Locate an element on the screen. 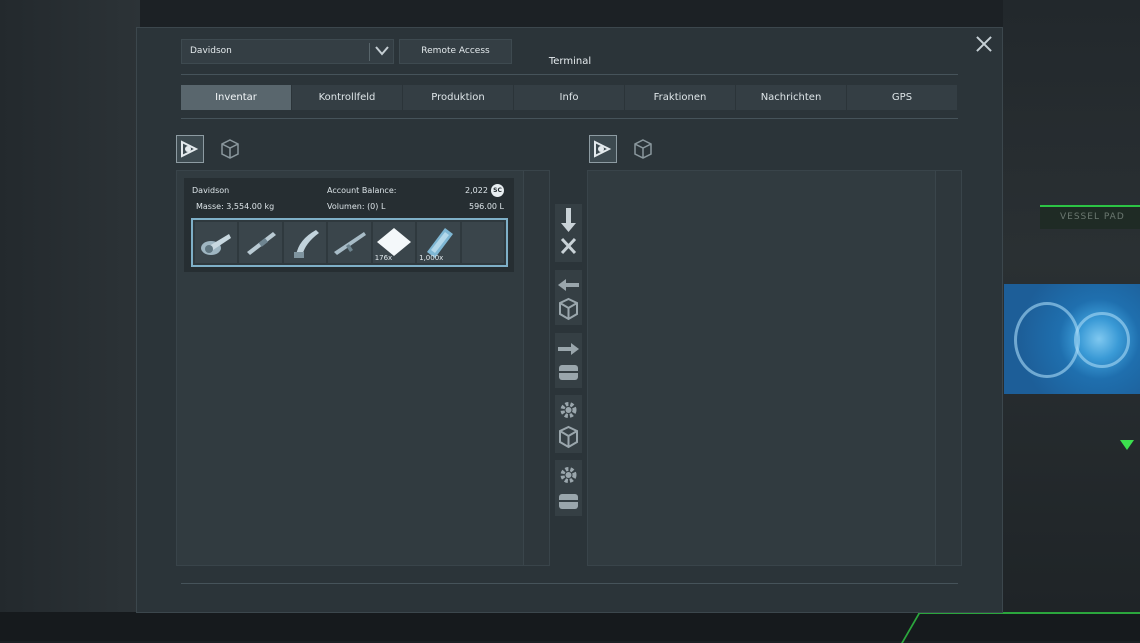 This screenshot has width=1140, height=643. left-scrollbar is located at coordinates (536, 368).